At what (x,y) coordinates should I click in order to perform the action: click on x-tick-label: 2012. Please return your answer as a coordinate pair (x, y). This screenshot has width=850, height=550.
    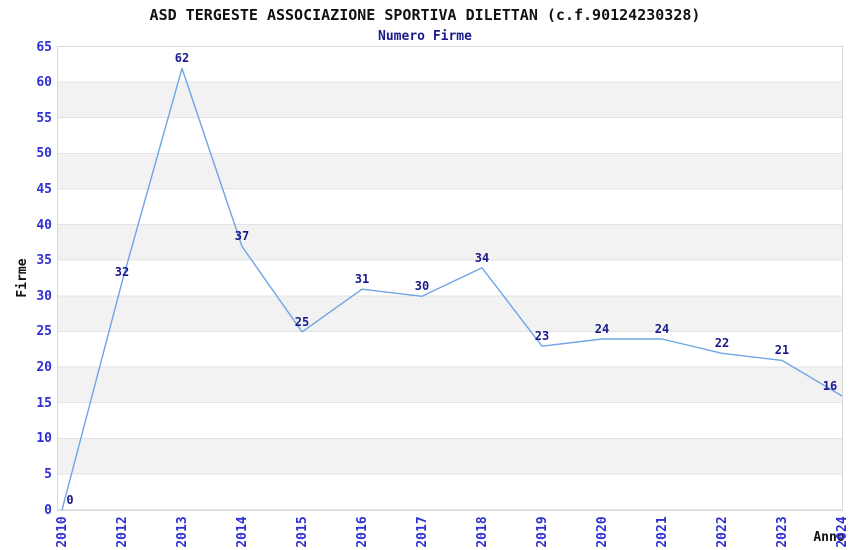
    Looking at the image, I should click on (122, 532).